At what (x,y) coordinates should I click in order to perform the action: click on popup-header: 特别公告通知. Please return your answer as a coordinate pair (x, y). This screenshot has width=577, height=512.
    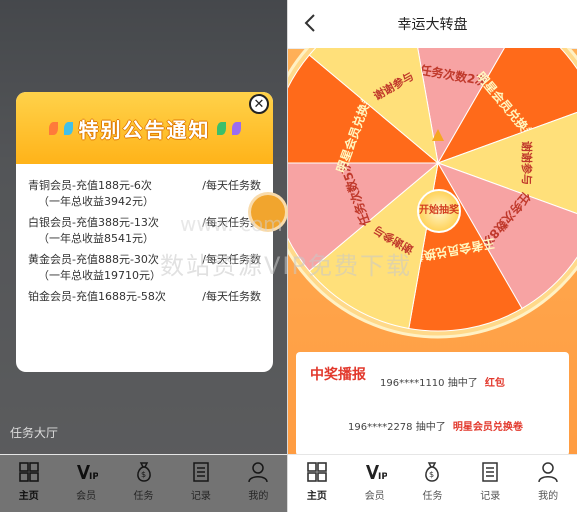
    Looking at the image, I should click on (144, 128).